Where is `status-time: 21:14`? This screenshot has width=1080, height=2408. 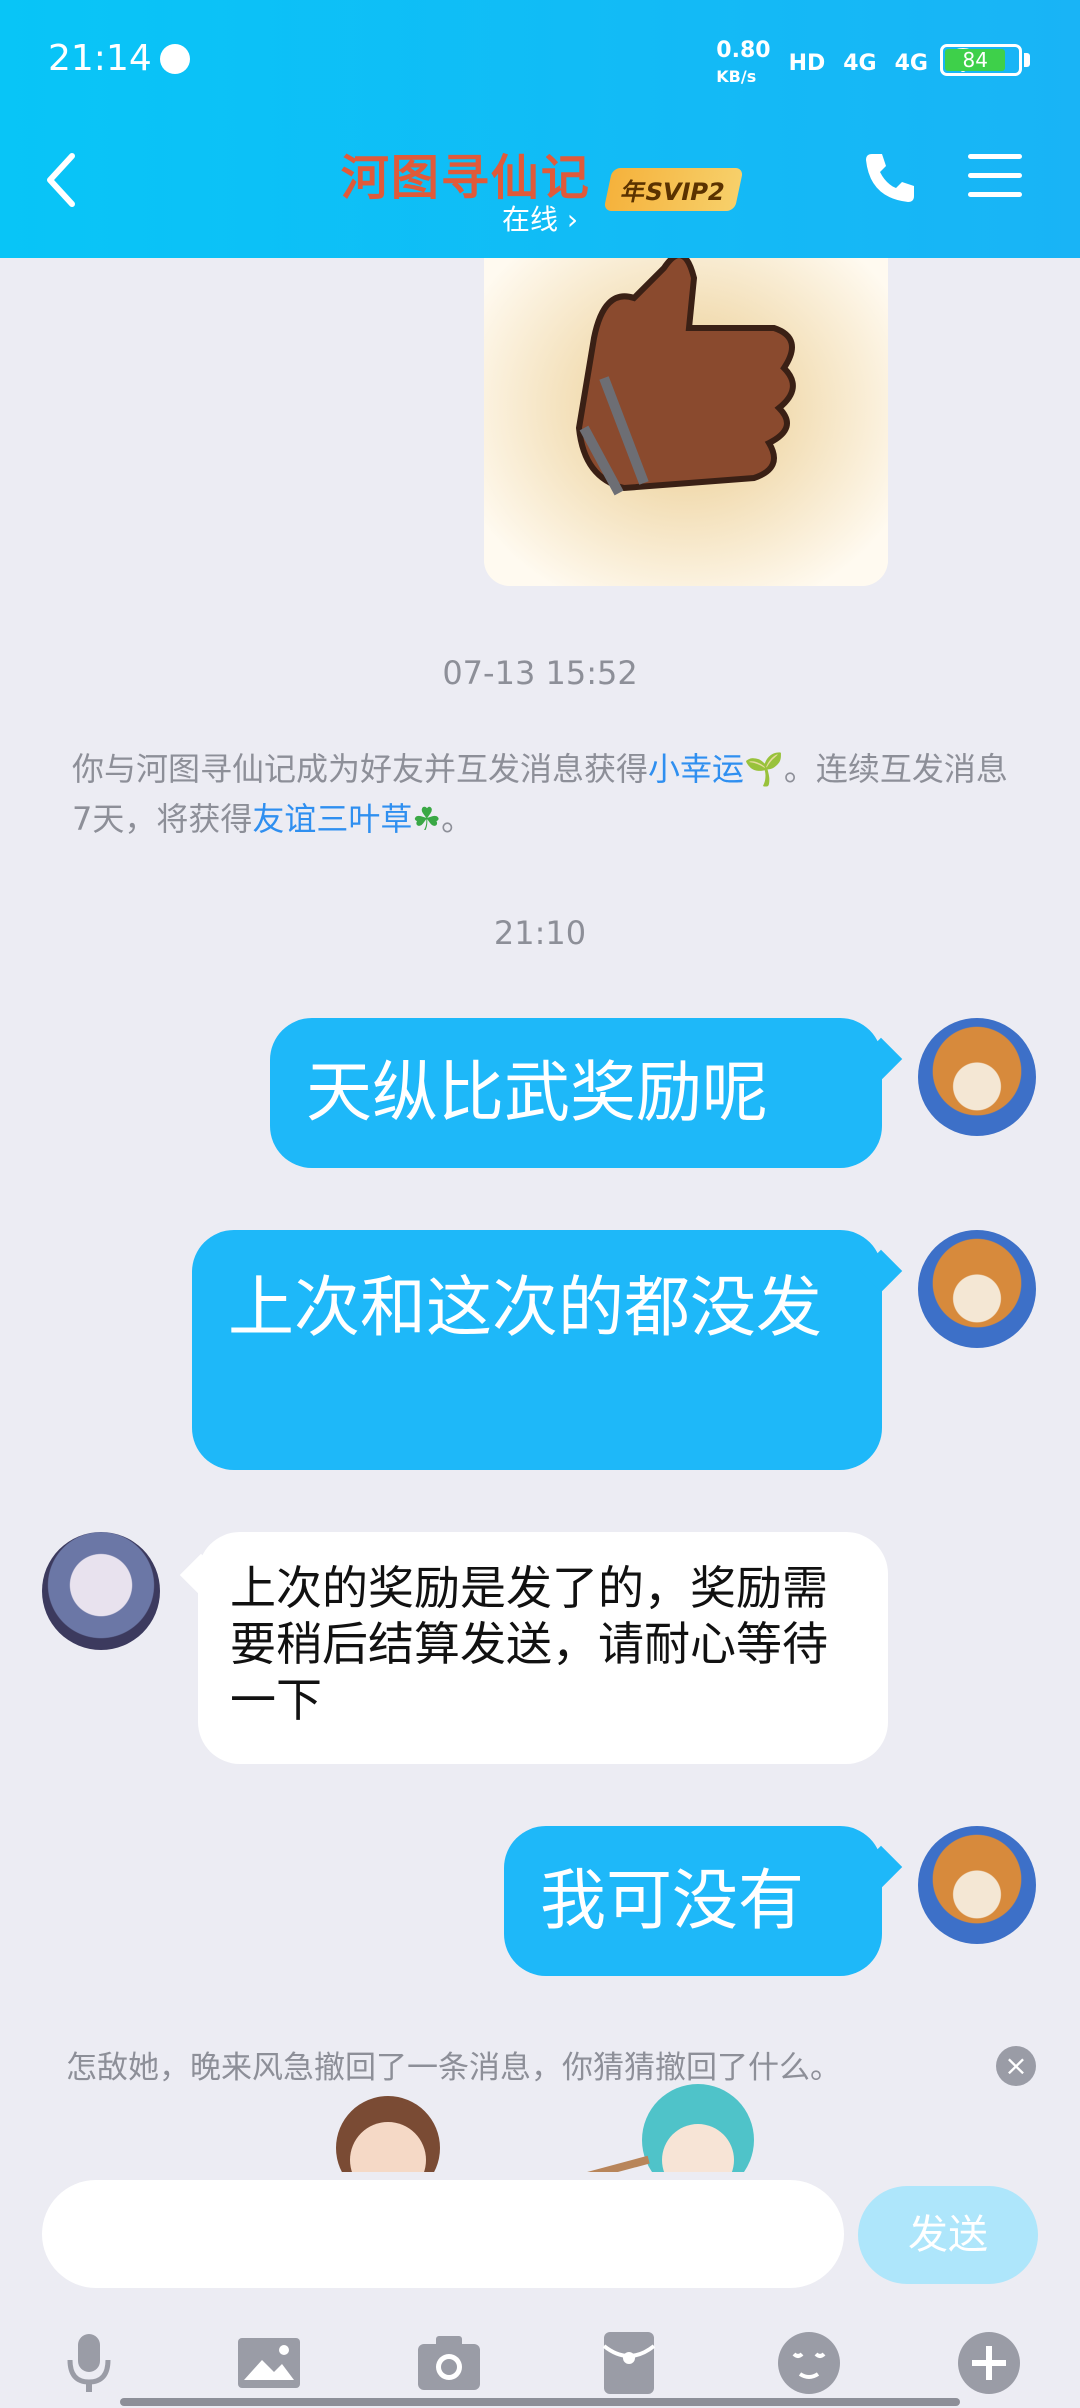
status-time: 21:14 is located at coordinates (100, 58).